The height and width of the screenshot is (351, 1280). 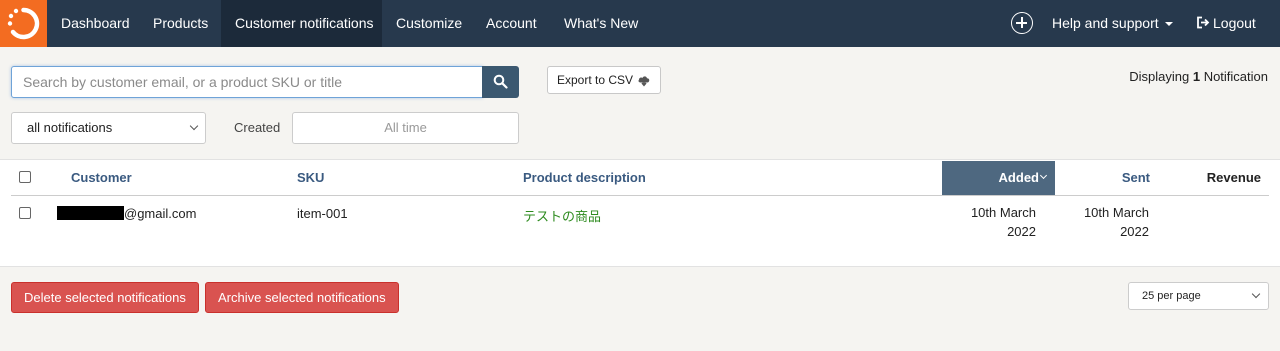 I want to click on sent-date-line2: 2022, so click(x=1134, y=231).